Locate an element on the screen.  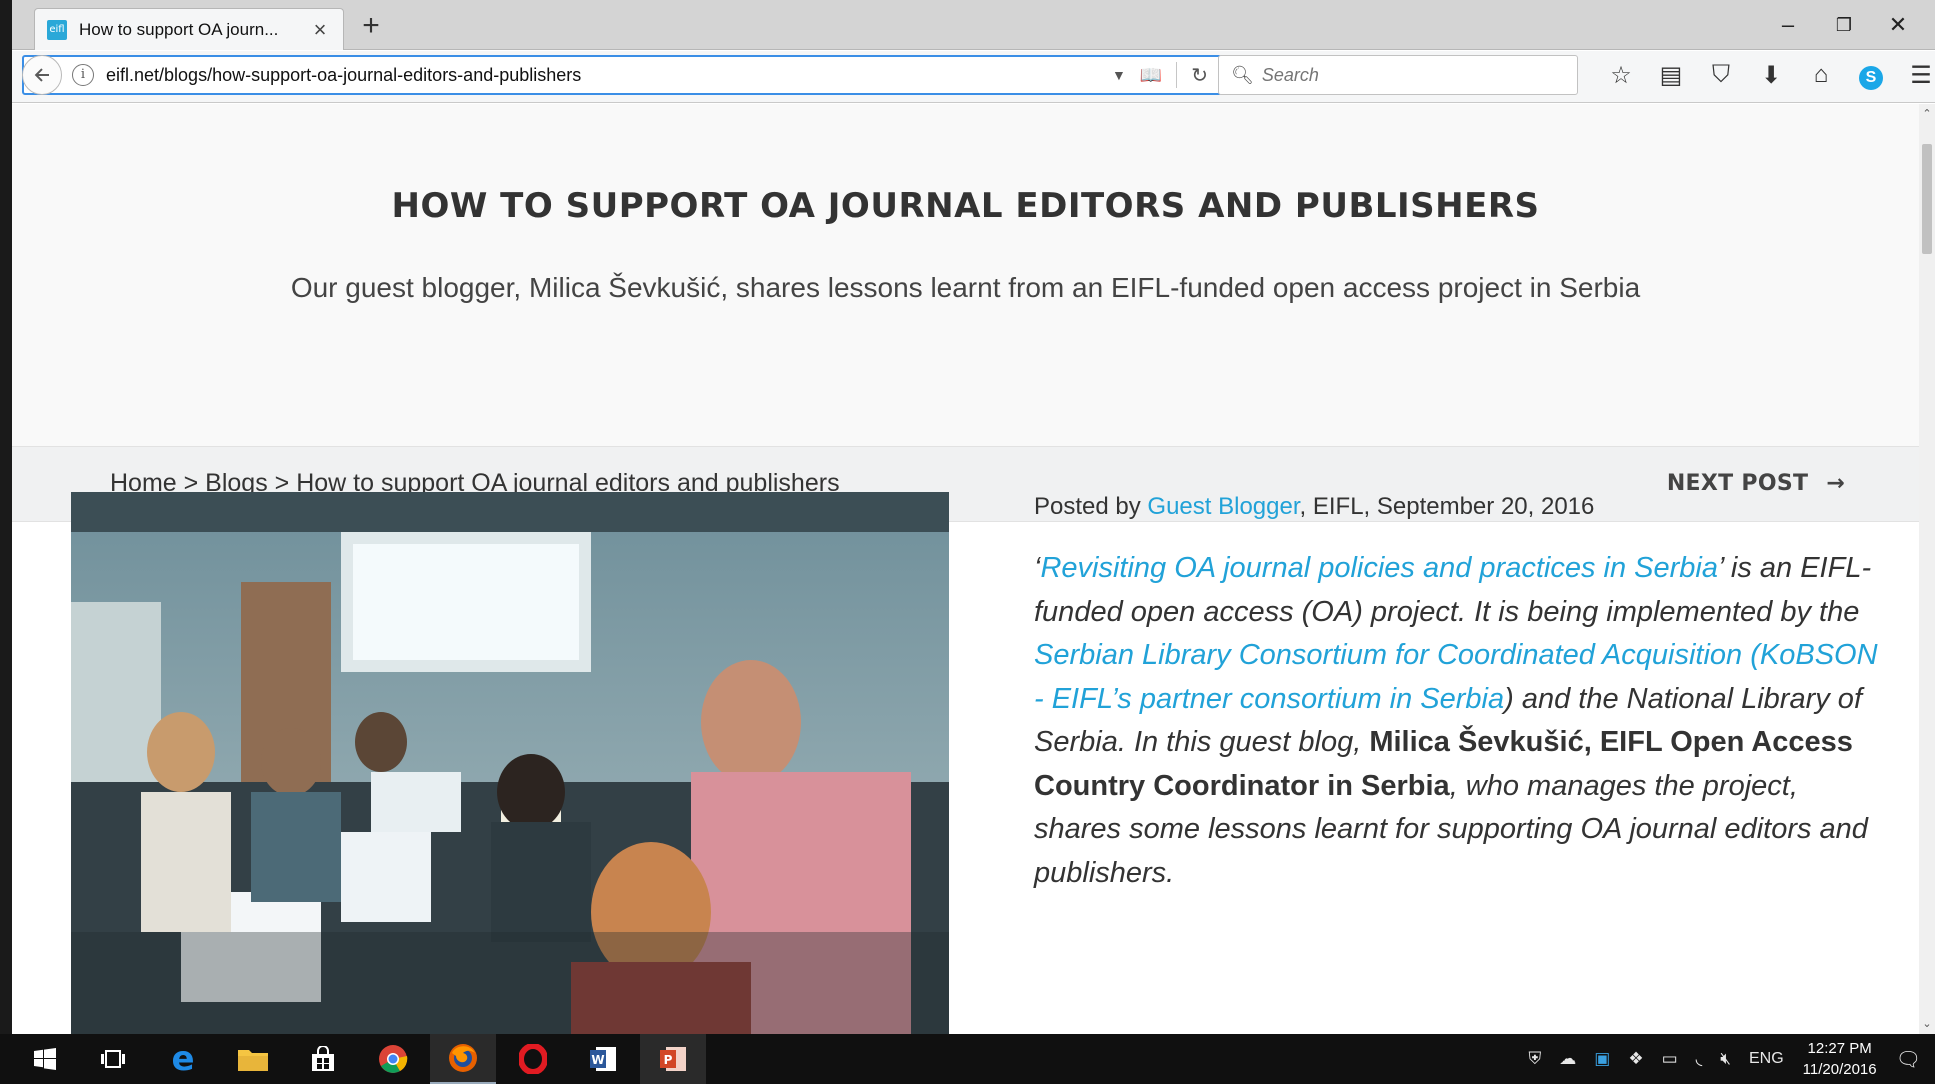
opera-app-button is located at coordinates (533, 1059).